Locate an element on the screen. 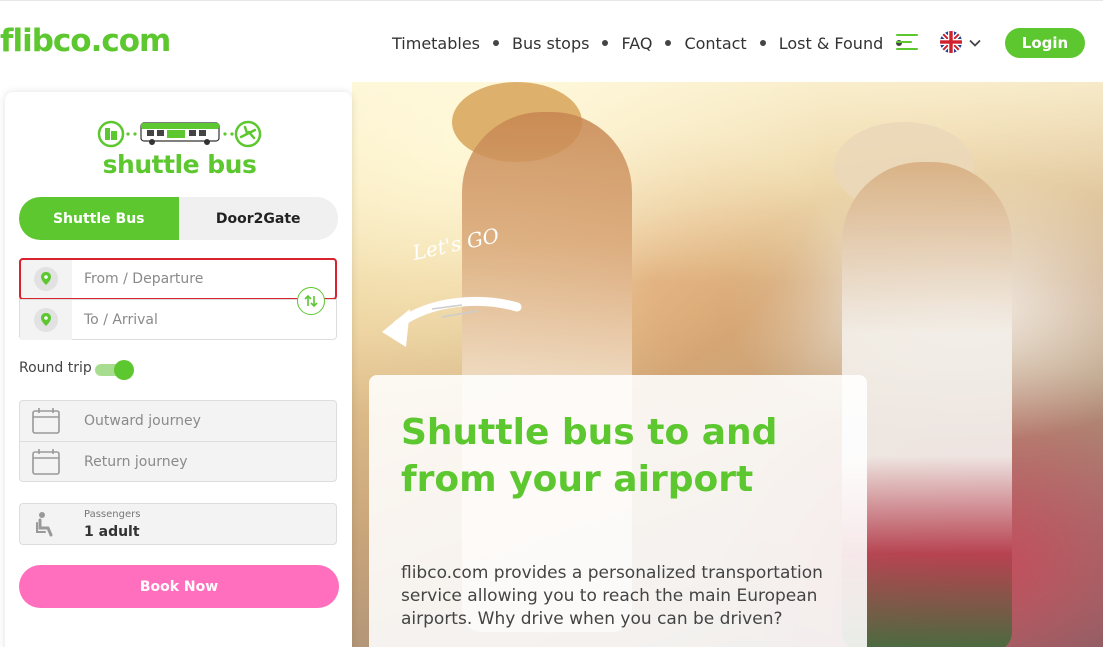  passengers-label: Passengers is located at coordinates (112, 514).